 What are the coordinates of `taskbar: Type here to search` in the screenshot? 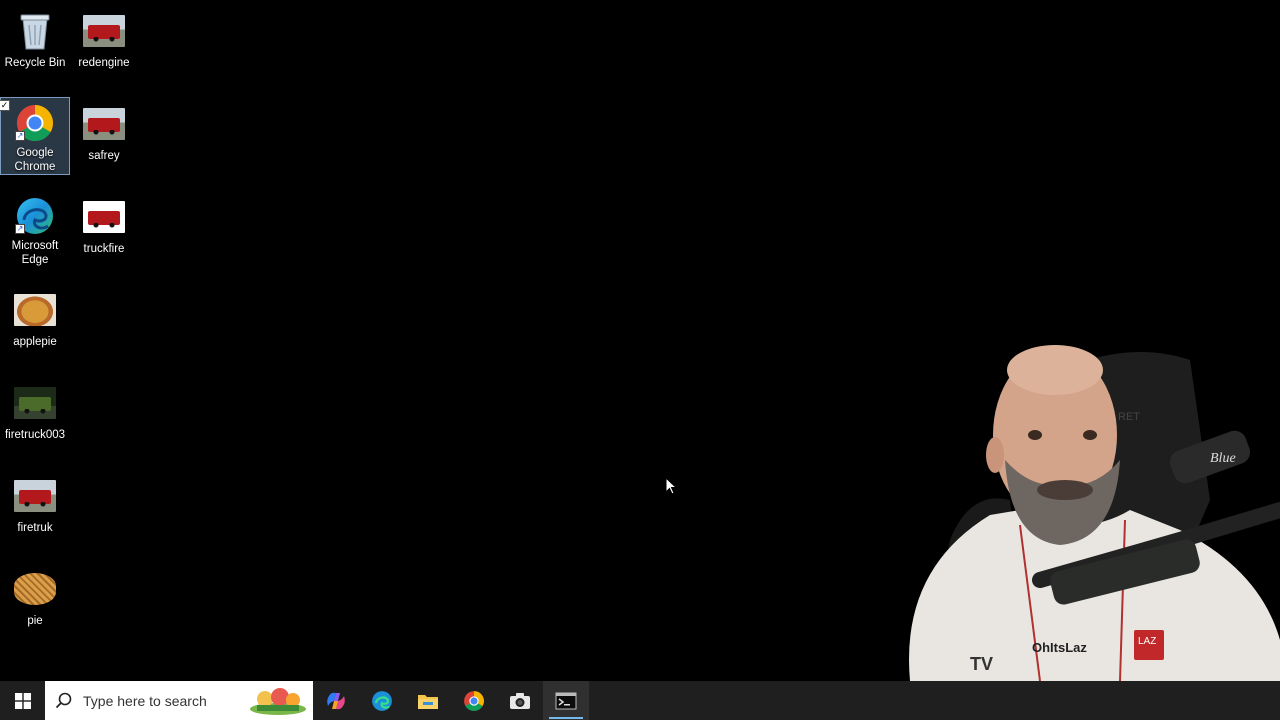 It's located at (640, 700).